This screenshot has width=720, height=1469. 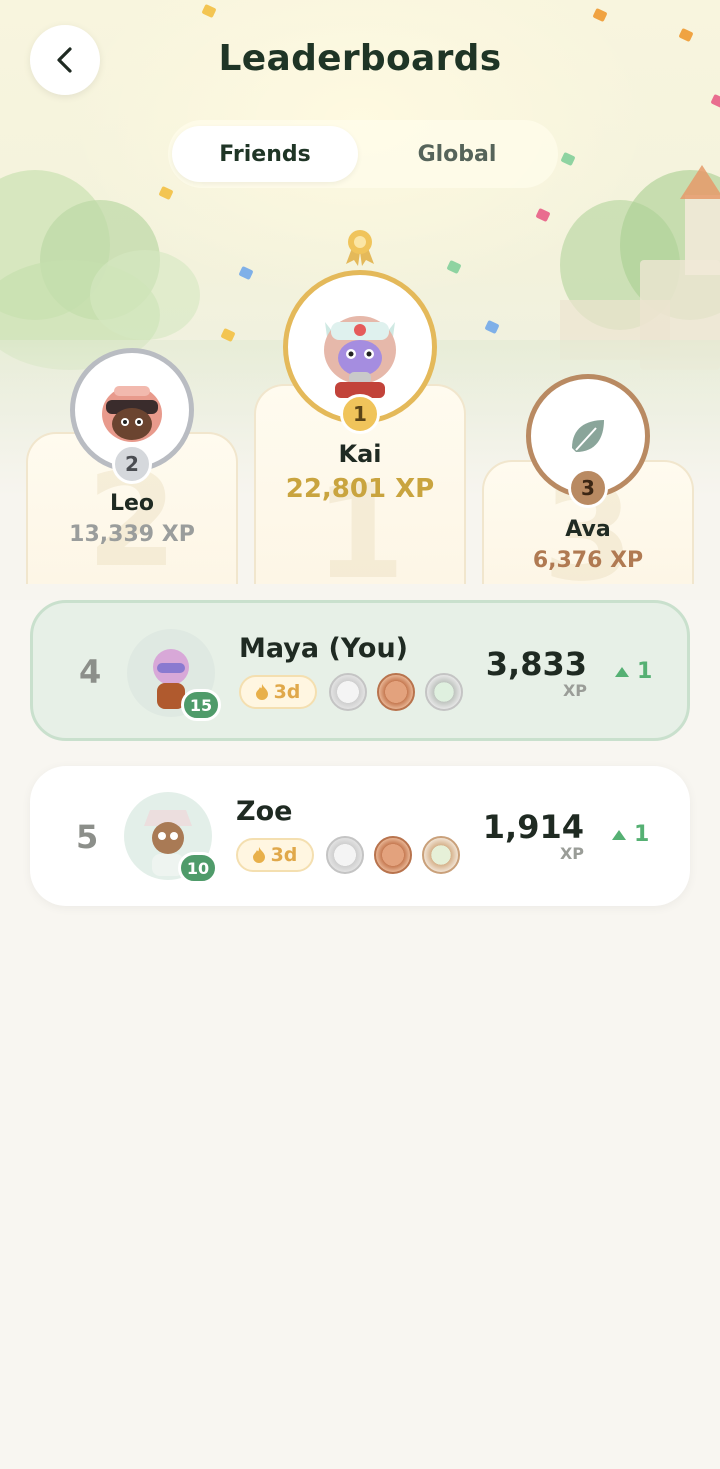 I want to click on podium-second-name: Leo, so click(x=132, y=503).